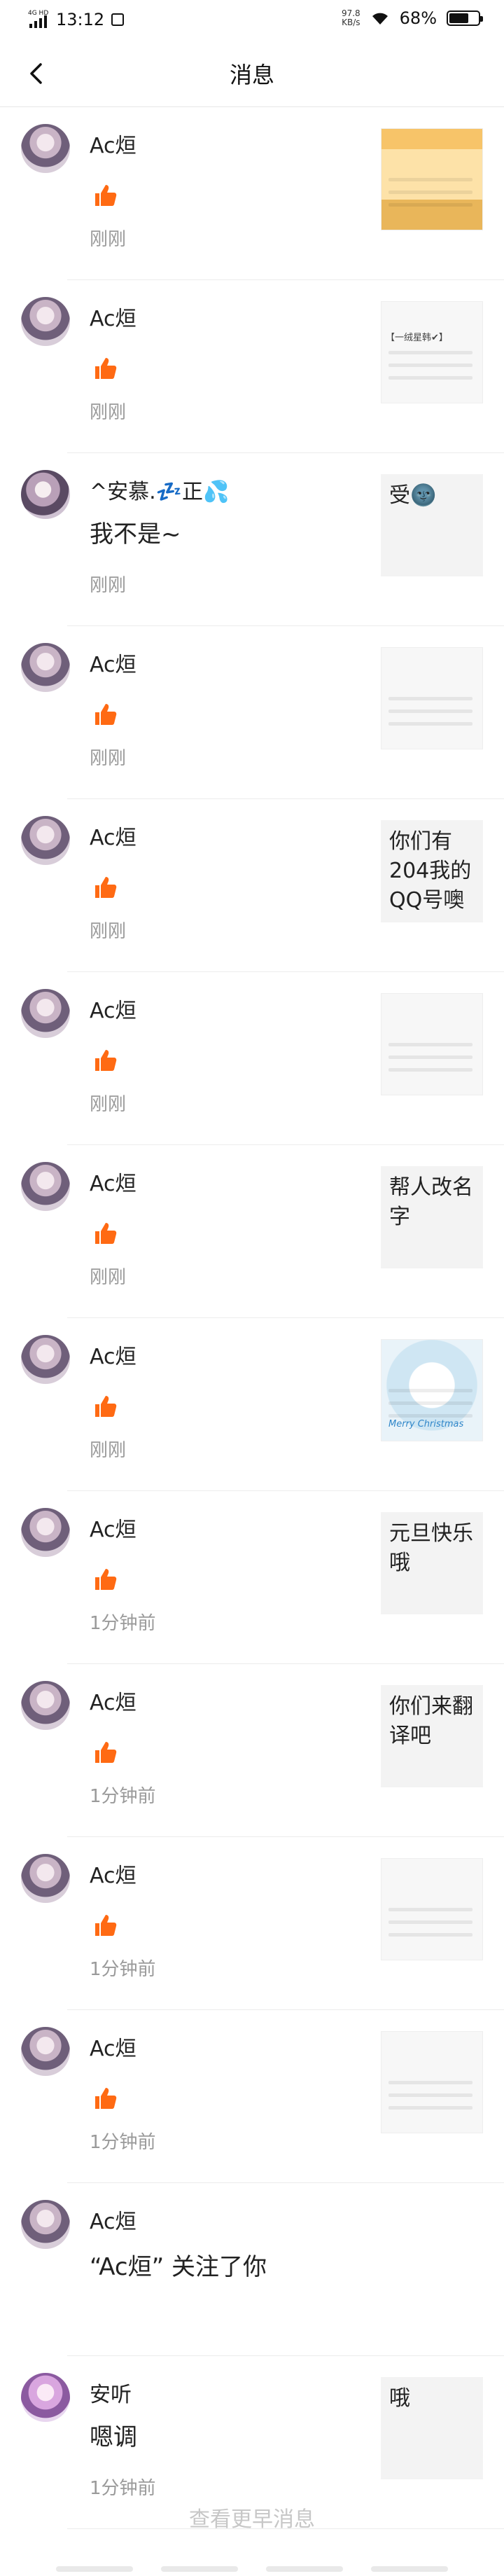  What do you see at coordinates (38, 19) in the screenshot?
I see `signal-icon: 4G HD` at bounding box center [38, 19].